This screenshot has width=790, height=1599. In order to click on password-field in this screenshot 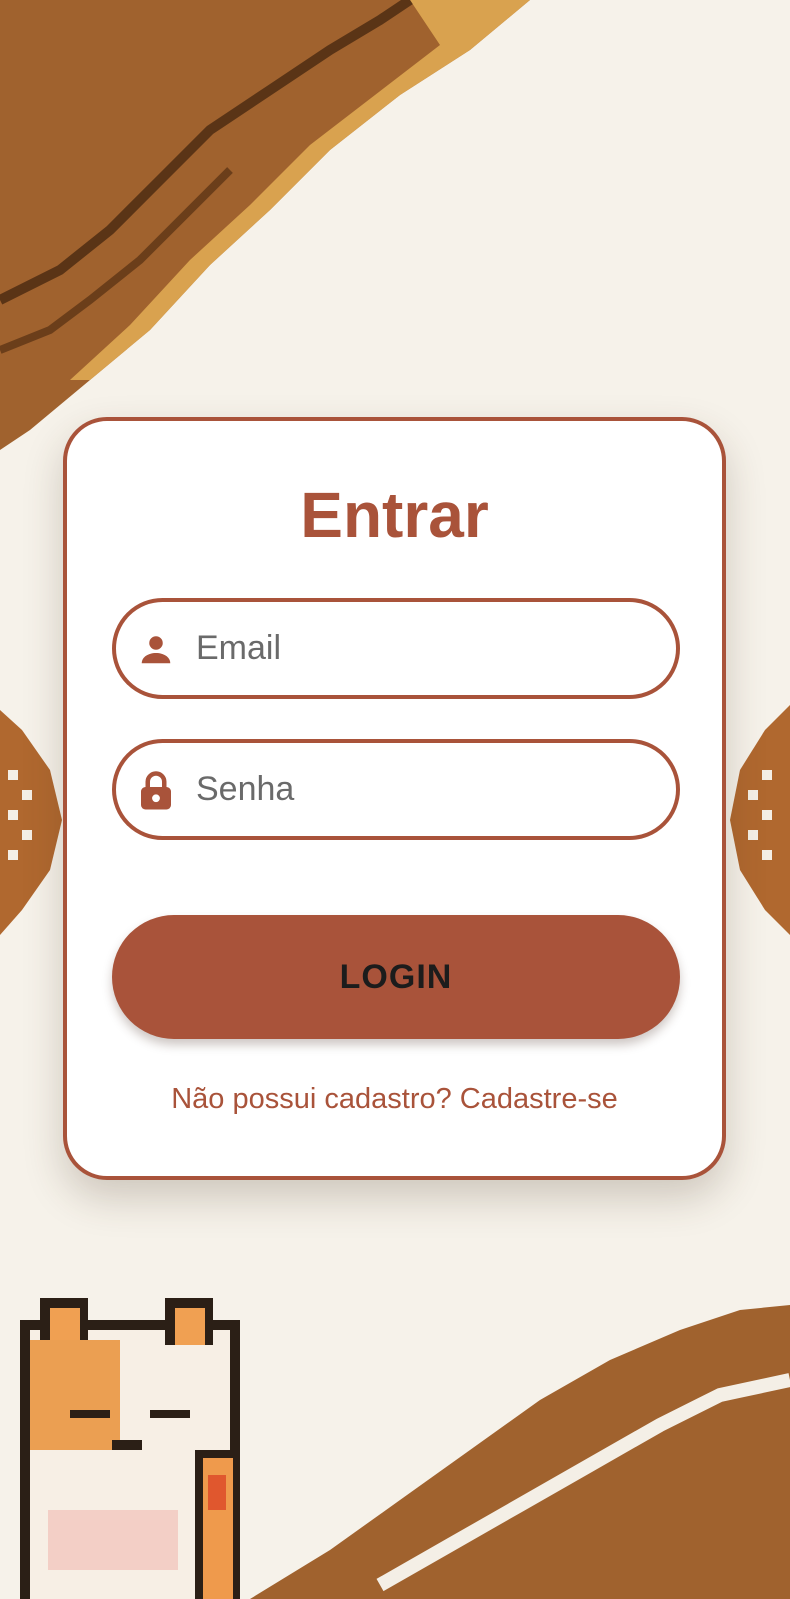, I will do `click(396, 789)`.